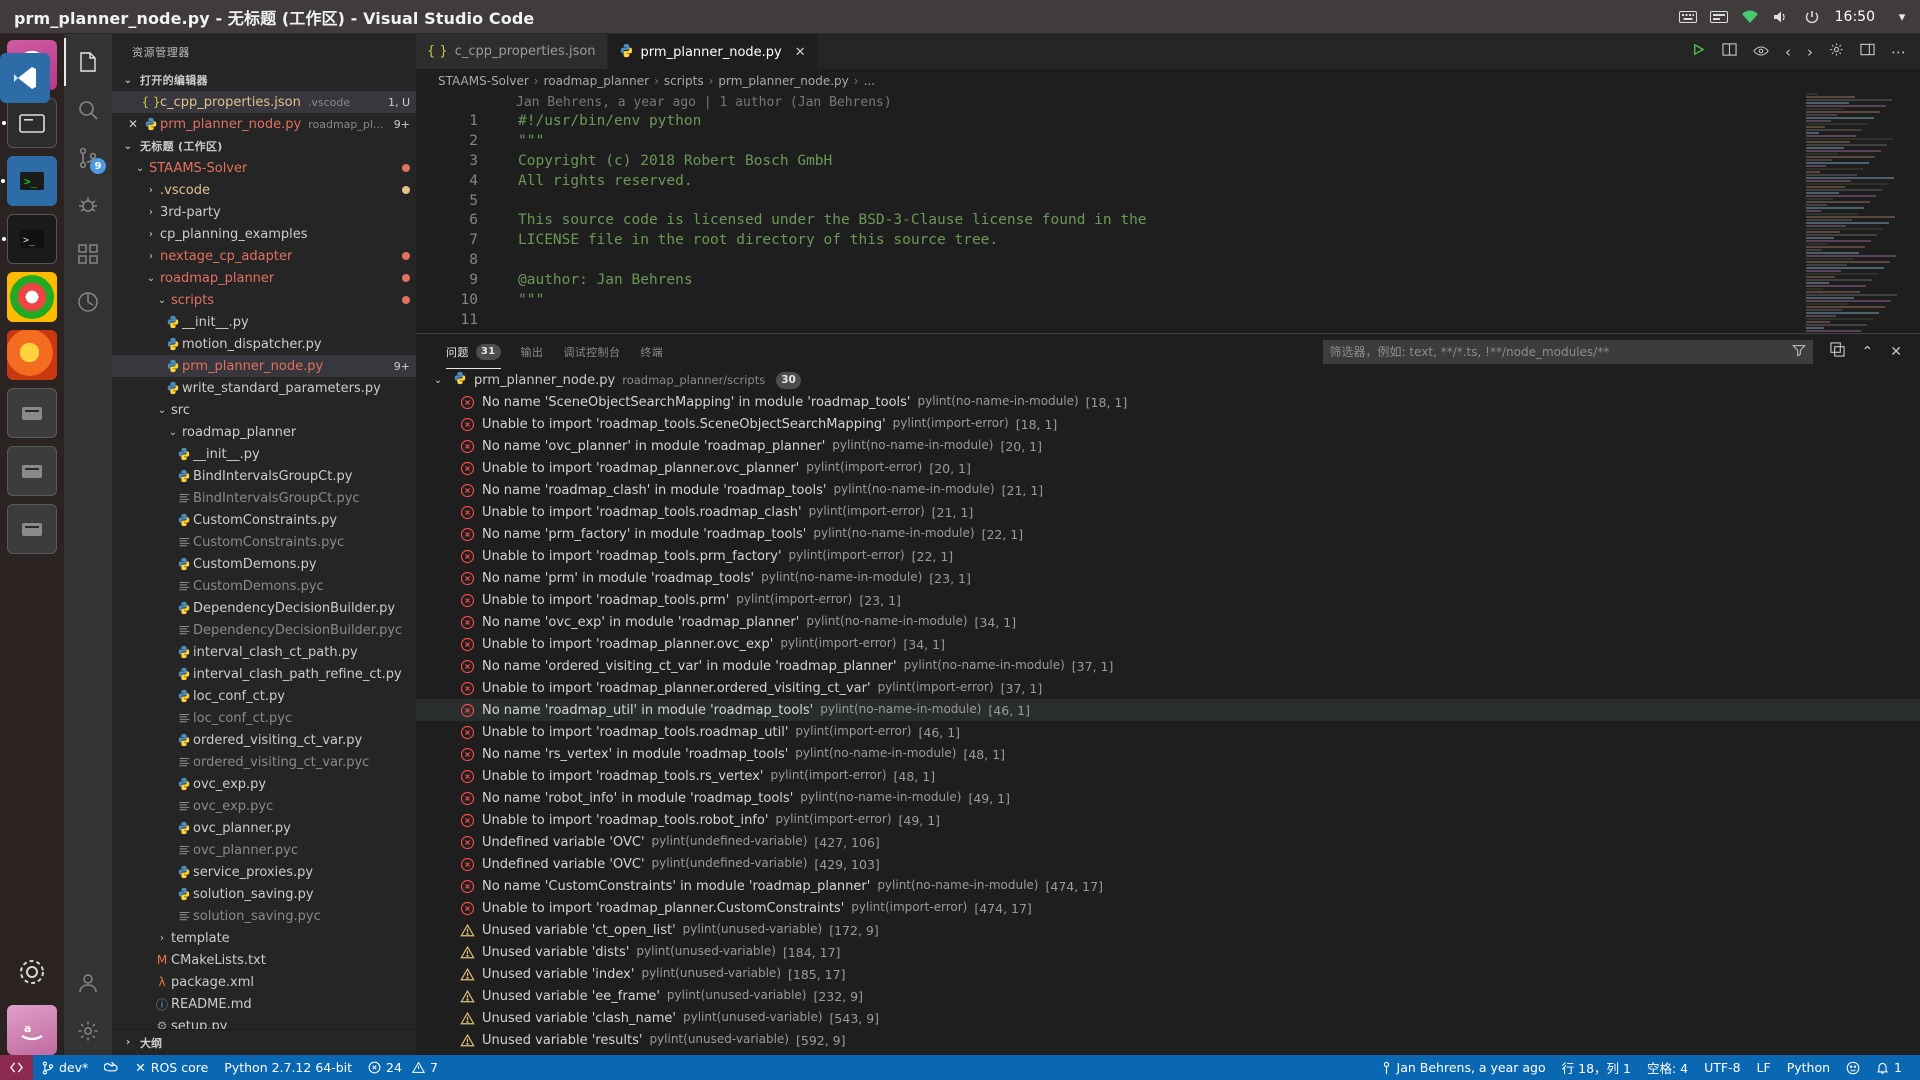 The image size is (1920, 1080). What do you see at coordinates (264, 410) in the screenshot?
I see `tree-item-src: ⌄ src` at bounding box center [264, 410].